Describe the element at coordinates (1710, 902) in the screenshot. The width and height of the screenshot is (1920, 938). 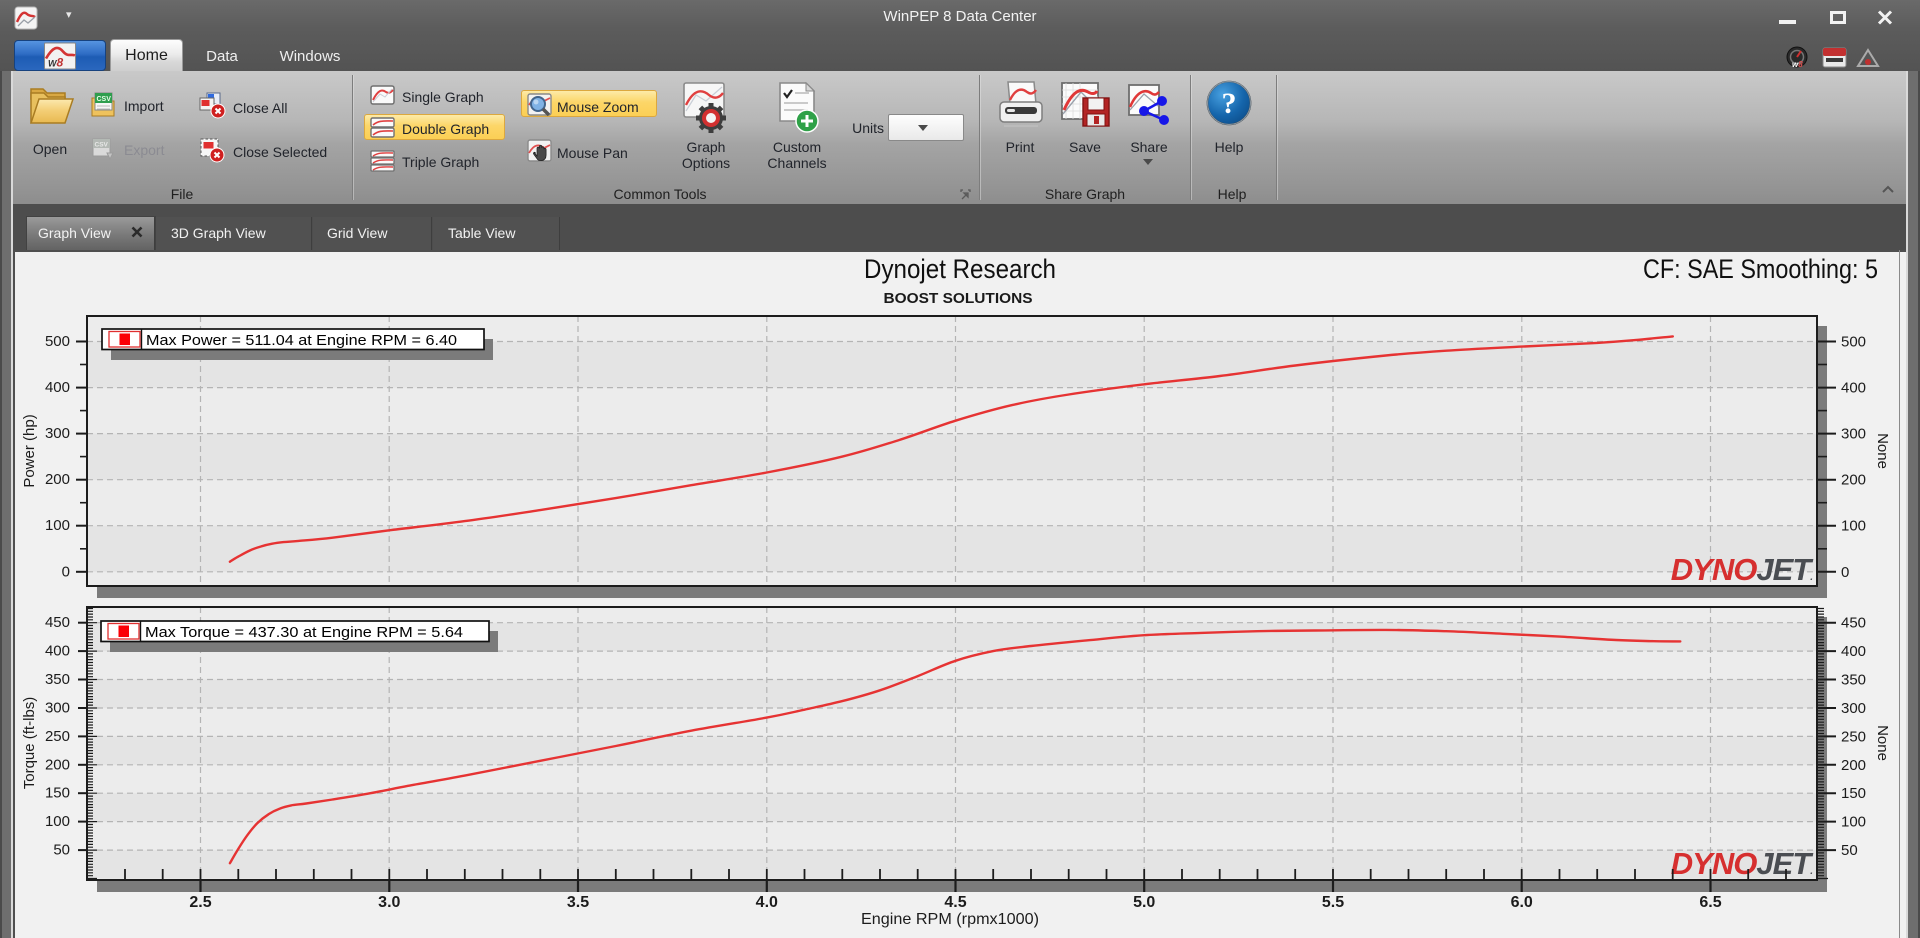
I see `svg-text: 6.5` at that location.